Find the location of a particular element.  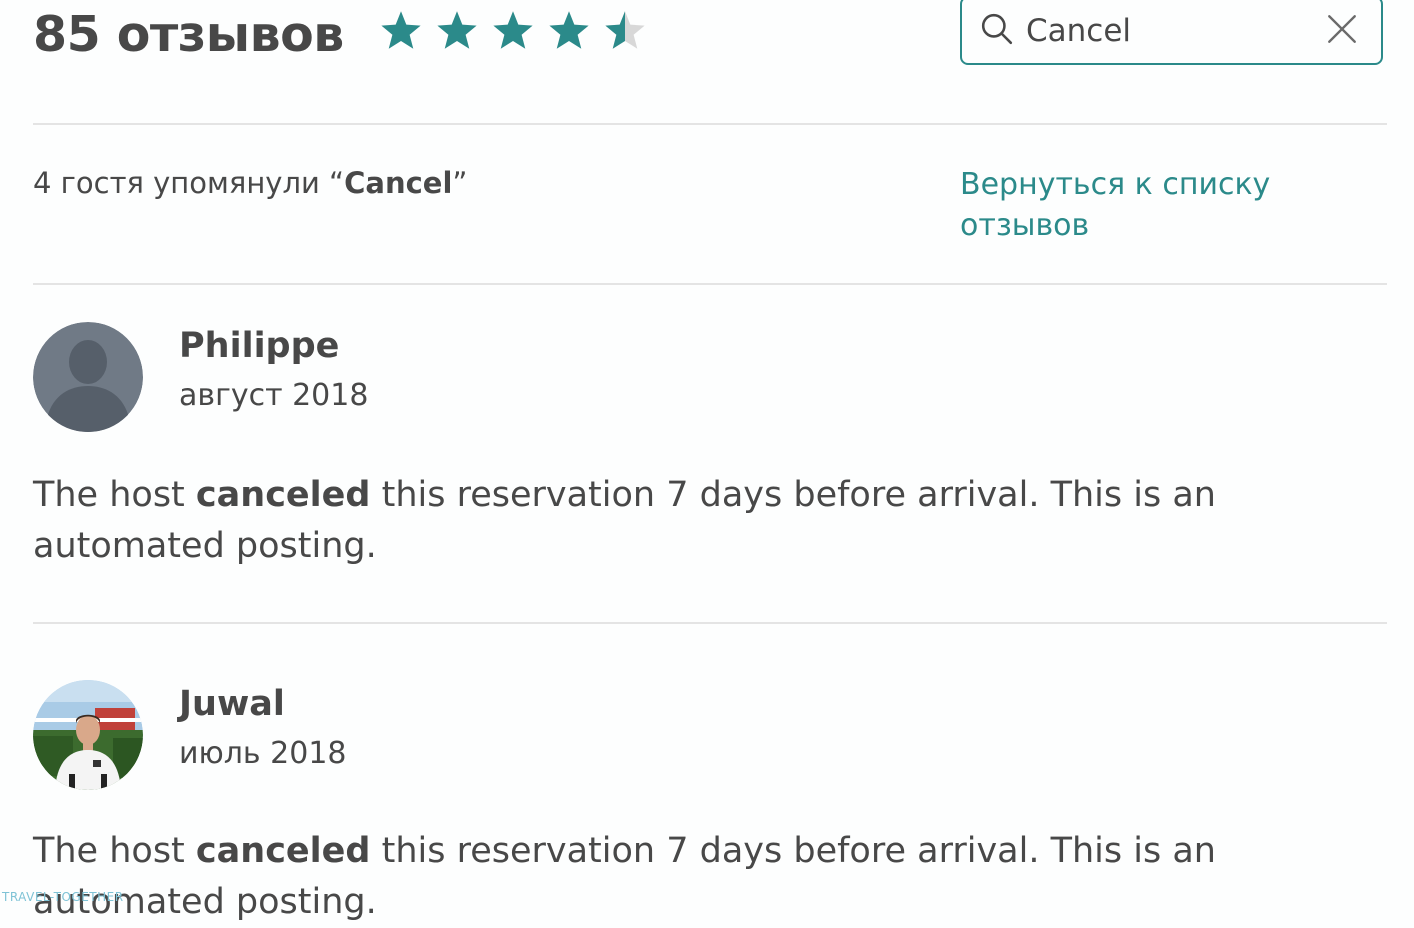

default-user-avatar-icon is located at coordinates (88, 377).